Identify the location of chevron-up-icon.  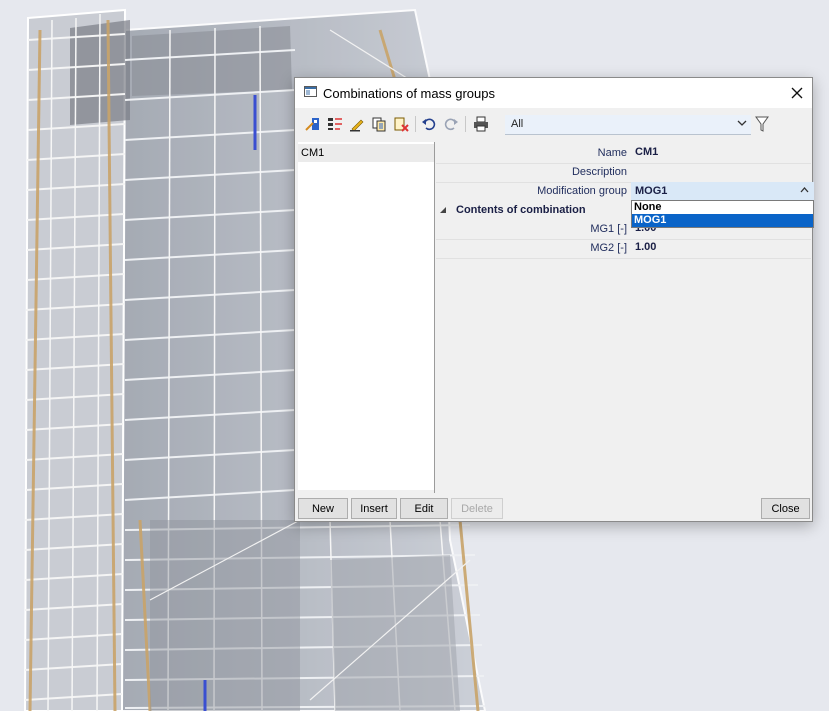
(804, 190).